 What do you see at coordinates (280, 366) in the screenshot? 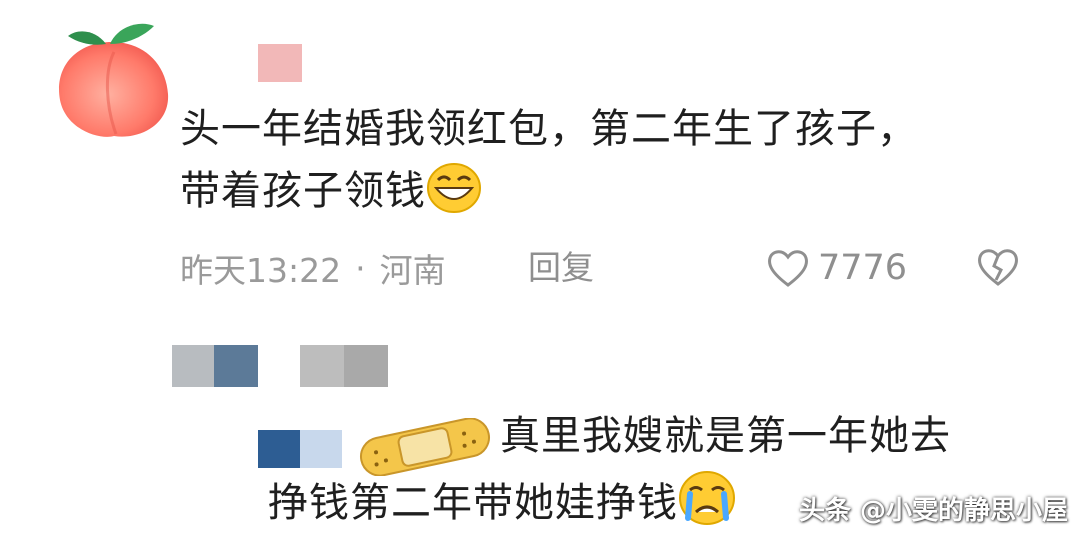
I see `redacted-reply-header` at bounding box center [280, 366].